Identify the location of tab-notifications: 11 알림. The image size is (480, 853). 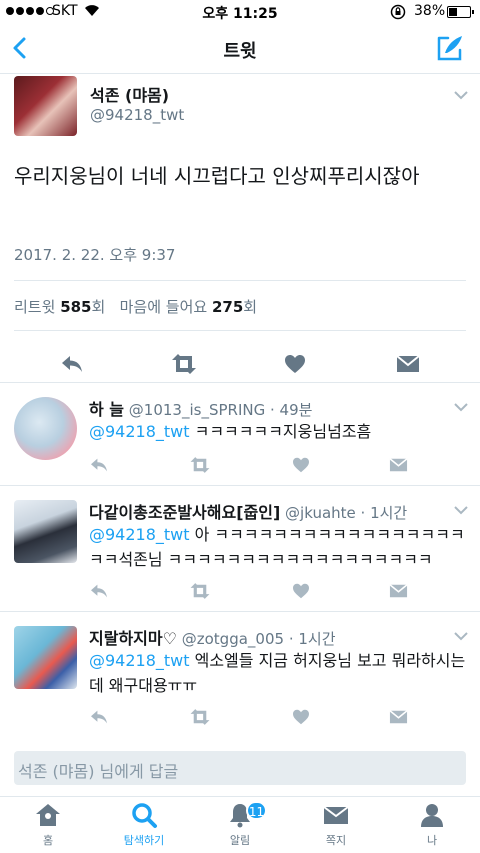
(240, 824).